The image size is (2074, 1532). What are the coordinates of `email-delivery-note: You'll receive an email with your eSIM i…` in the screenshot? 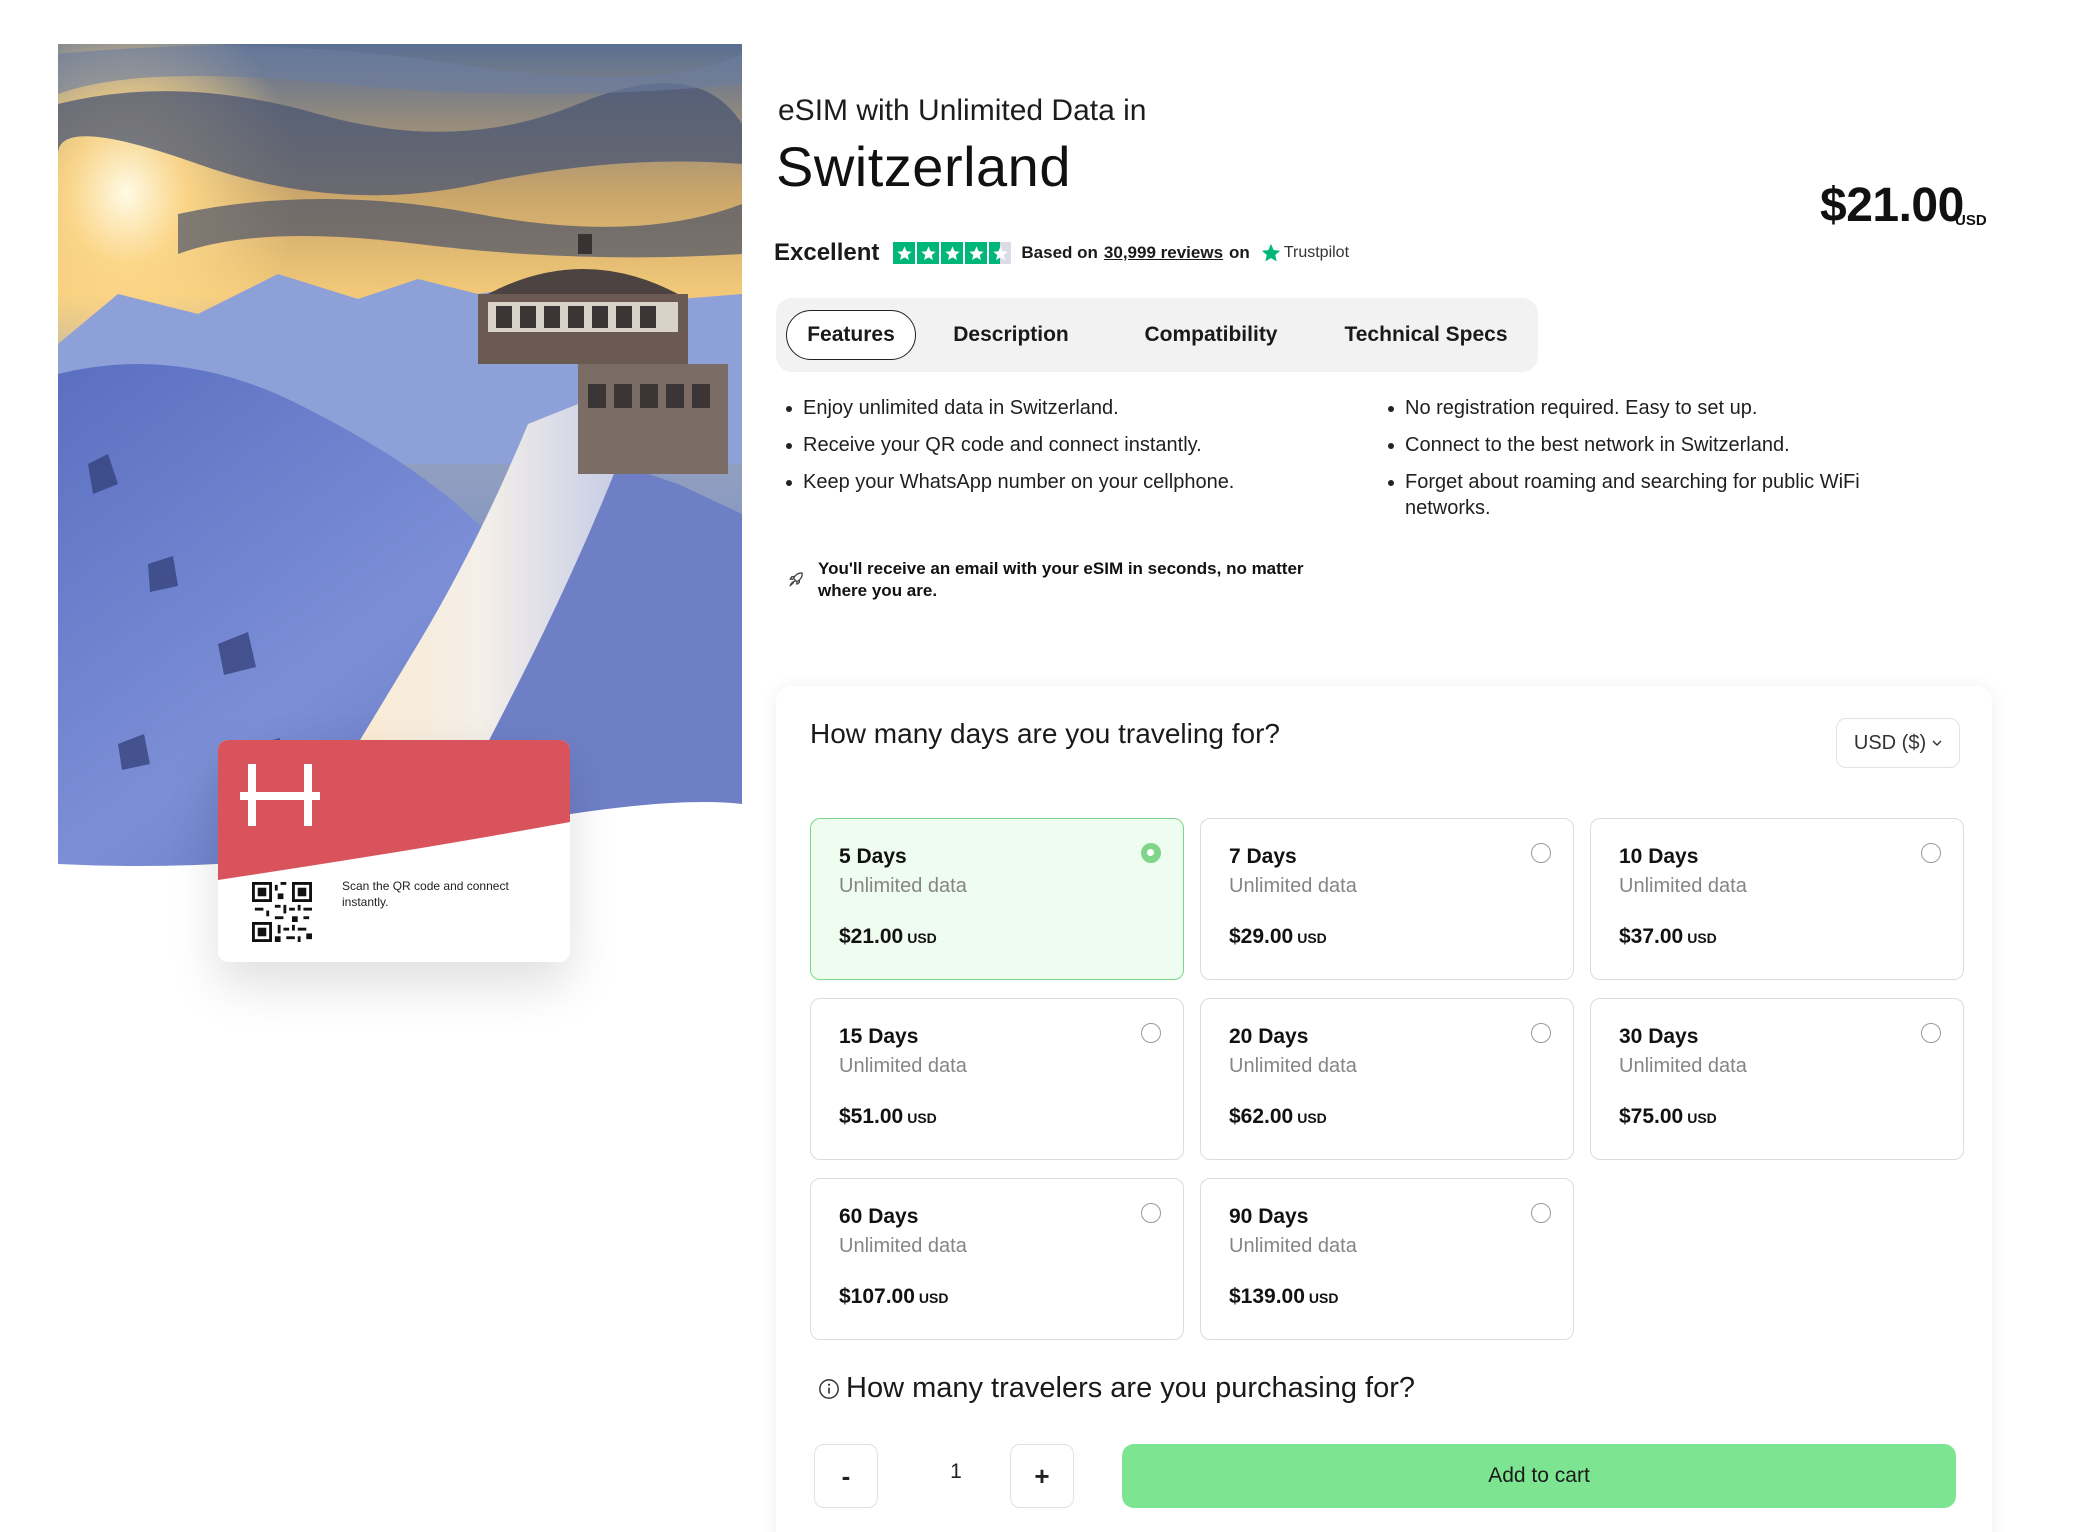 It's located at (1066, 583).